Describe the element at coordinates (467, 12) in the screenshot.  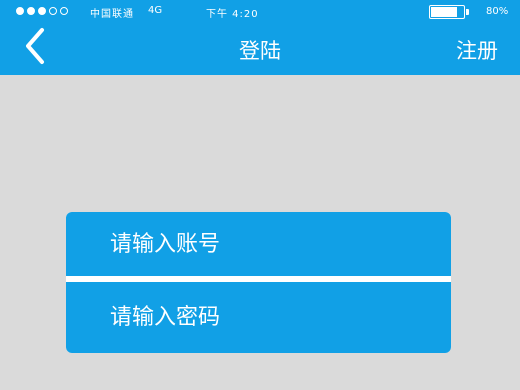
I see `battery-tip` at that location.